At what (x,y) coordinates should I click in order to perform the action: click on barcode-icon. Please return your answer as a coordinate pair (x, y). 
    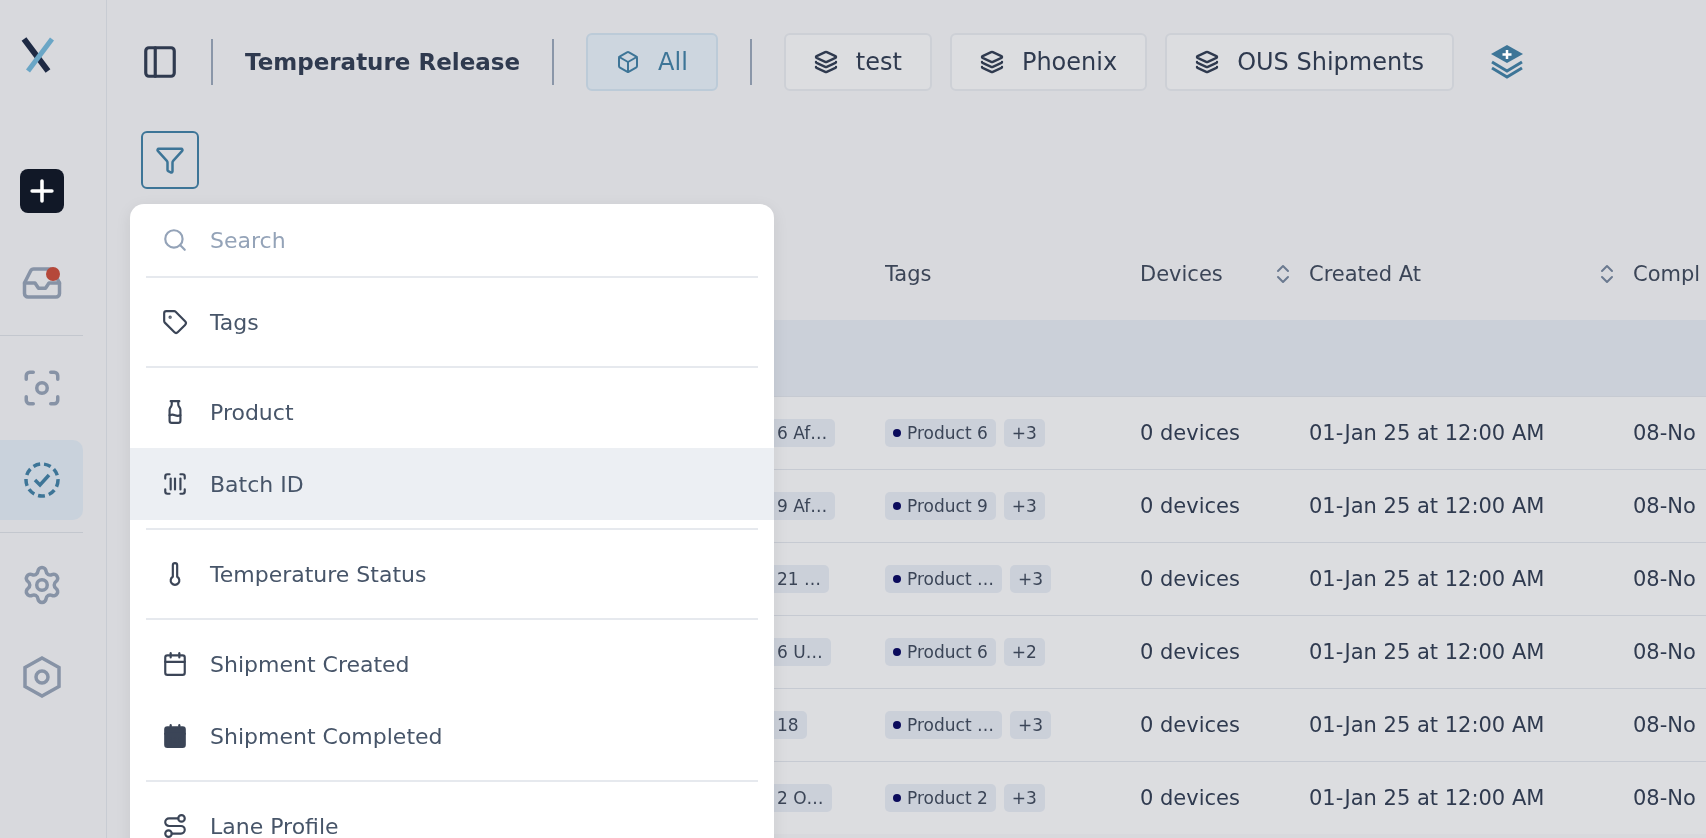
    Looking at the image, I should click on (175, 484).